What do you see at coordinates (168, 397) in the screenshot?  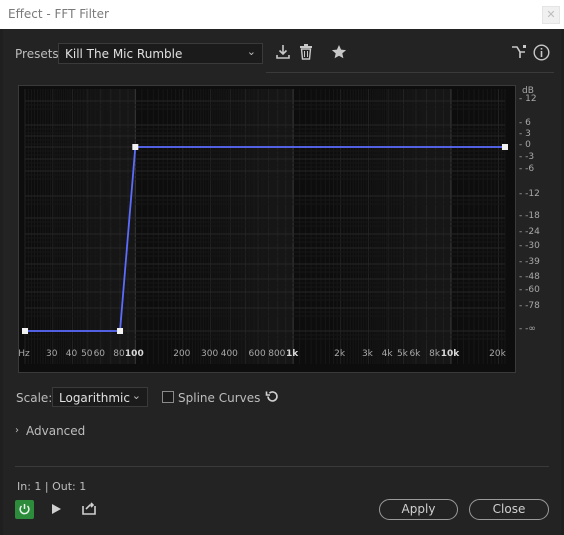 I see `spline-curves-checkbox` at bounding box center [168, 397].